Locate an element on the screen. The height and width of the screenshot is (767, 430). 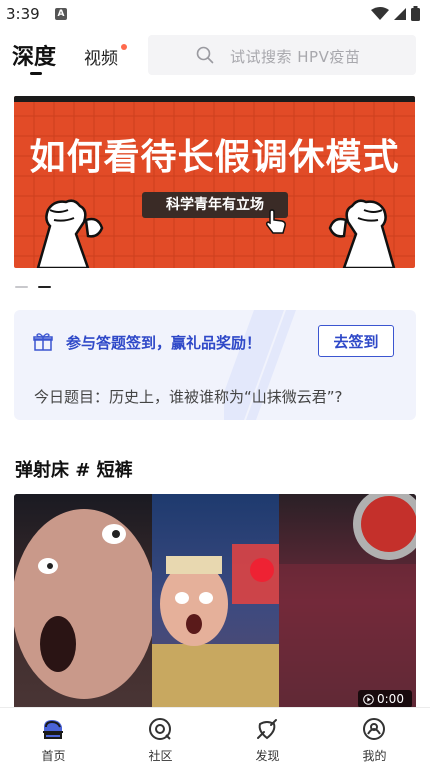
raised-fist-right-icon is located at coordinates (362, 233).